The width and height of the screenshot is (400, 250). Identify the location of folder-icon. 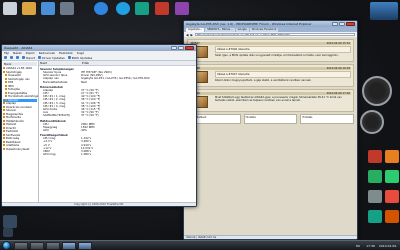
(29, 8).